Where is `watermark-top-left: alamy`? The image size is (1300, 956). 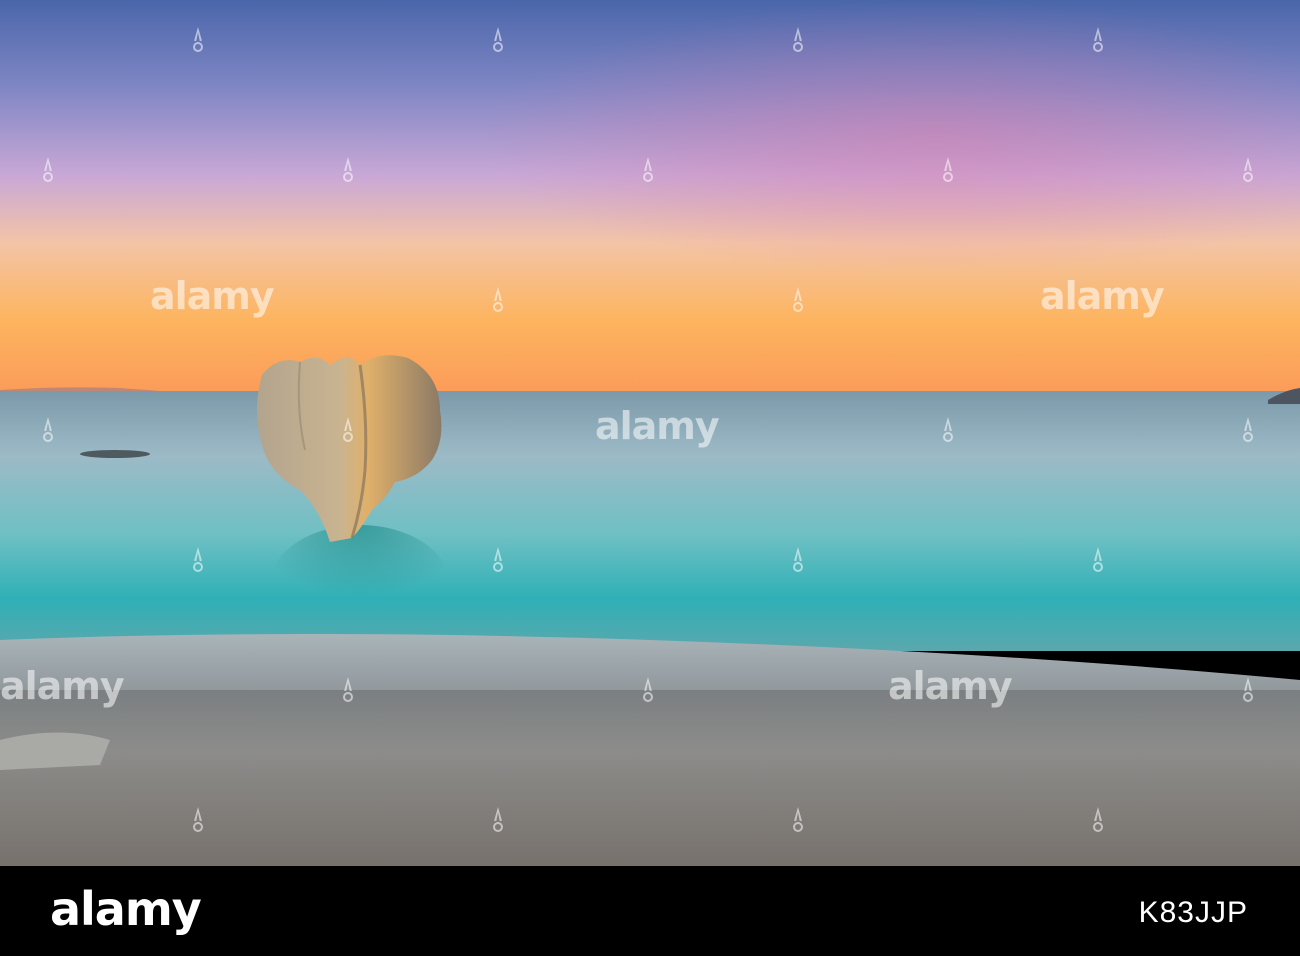
watermark-top-left: alamy is located at coordinates (212, 296).